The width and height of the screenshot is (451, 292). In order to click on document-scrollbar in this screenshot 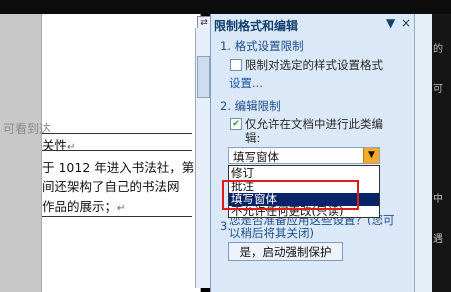, I will do `click(202, 158)`.